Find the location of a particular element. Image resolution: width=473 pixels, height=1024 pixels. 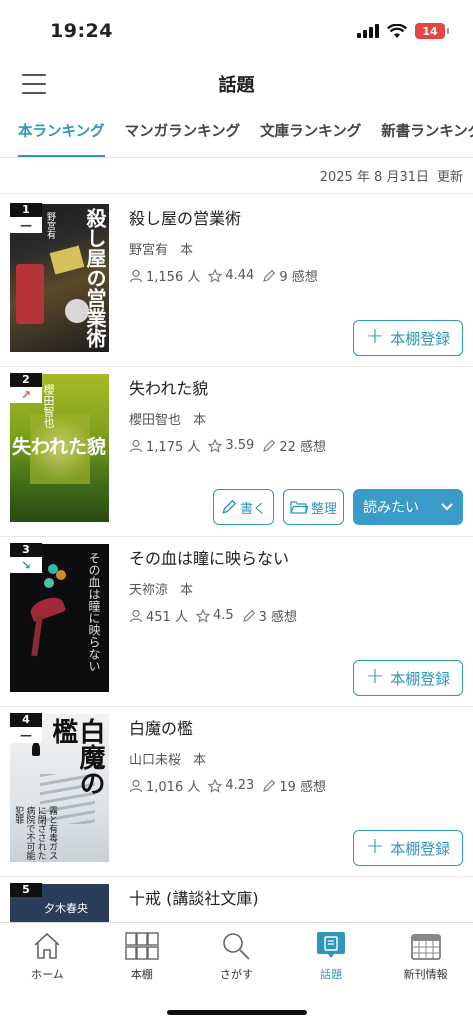

bottom-tab-bar: ホーム 本棚 さがす 話題 新刊情報 is located at coordinates (236, 973).